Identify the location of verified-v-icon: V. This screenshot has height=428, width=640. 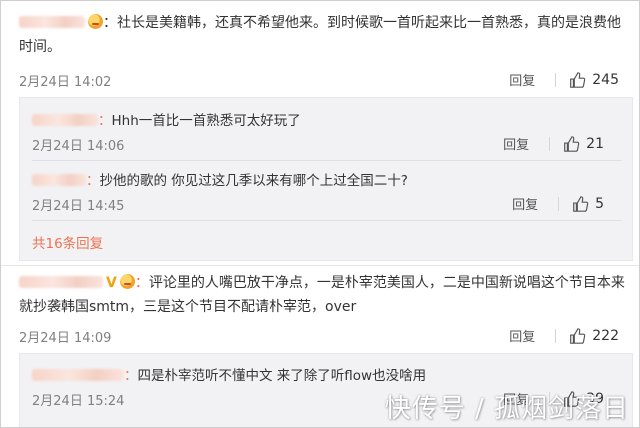
(111, 283).